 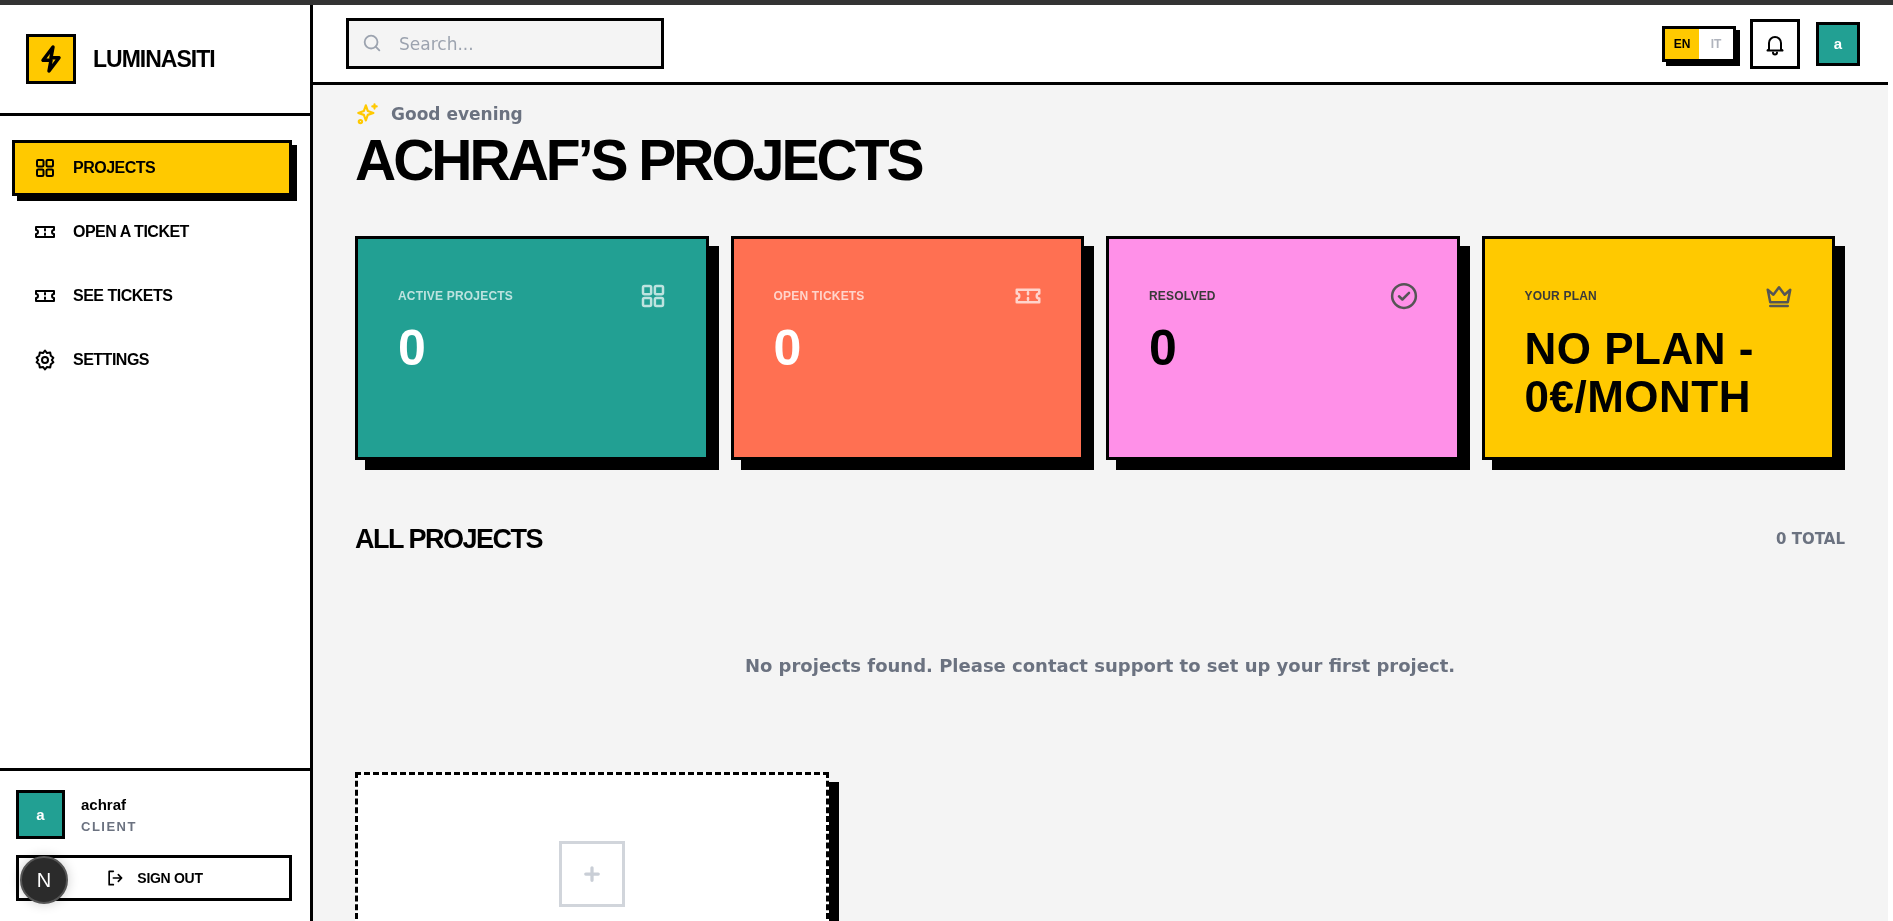 What do you see at coordinates (449, 539) in the screenshot?
I see `section-title: ALL PROJECTS` at bounding box center [449, 539].